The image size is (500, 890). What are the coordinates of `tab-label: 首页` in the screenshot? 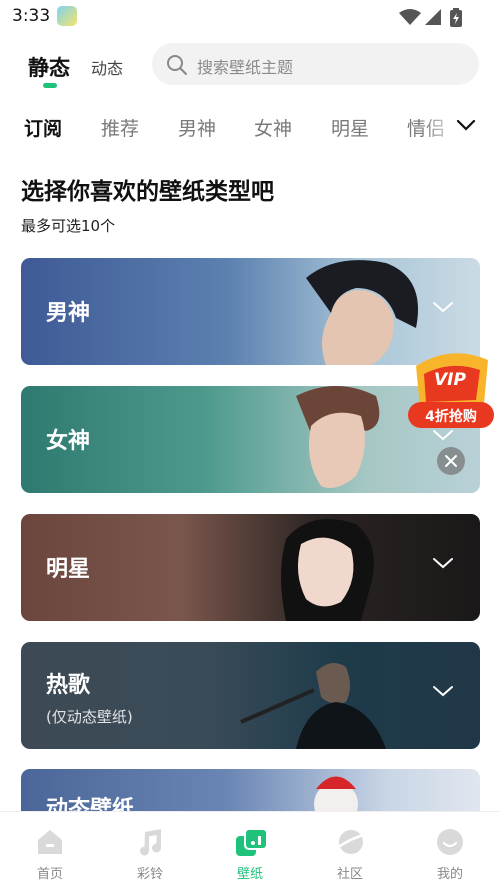 It's located at (49, 874).